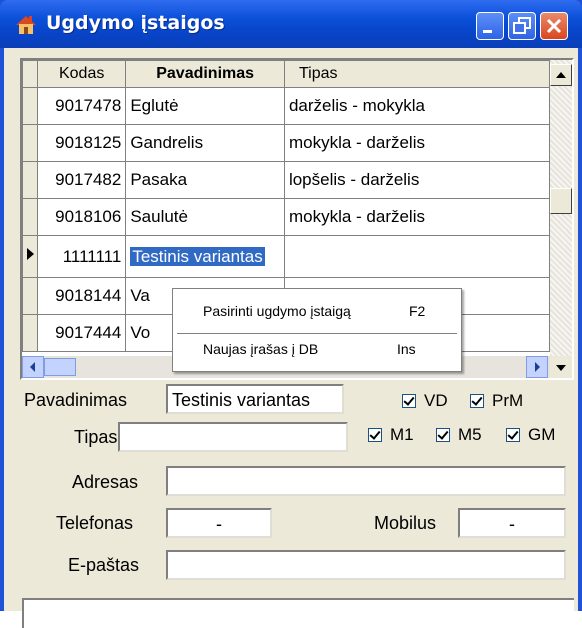 Image resolution: width=582 pixels, height=628 pixels. I want to click on pavadinimas-label: Pavadinimas, so click(76, 400).